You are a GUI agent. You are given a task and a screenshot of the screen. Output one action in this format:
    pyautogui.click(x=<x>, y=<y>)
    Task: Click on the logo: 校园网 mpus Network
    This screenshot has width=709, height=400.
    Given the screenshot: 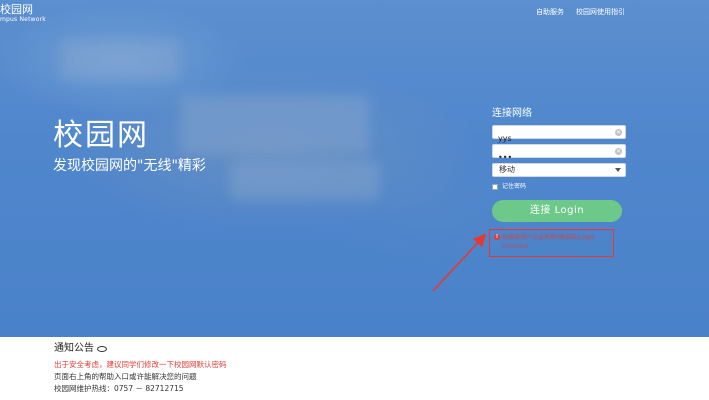 What is the action you would take?
    pyautogui.click(x=23, y=14)
    